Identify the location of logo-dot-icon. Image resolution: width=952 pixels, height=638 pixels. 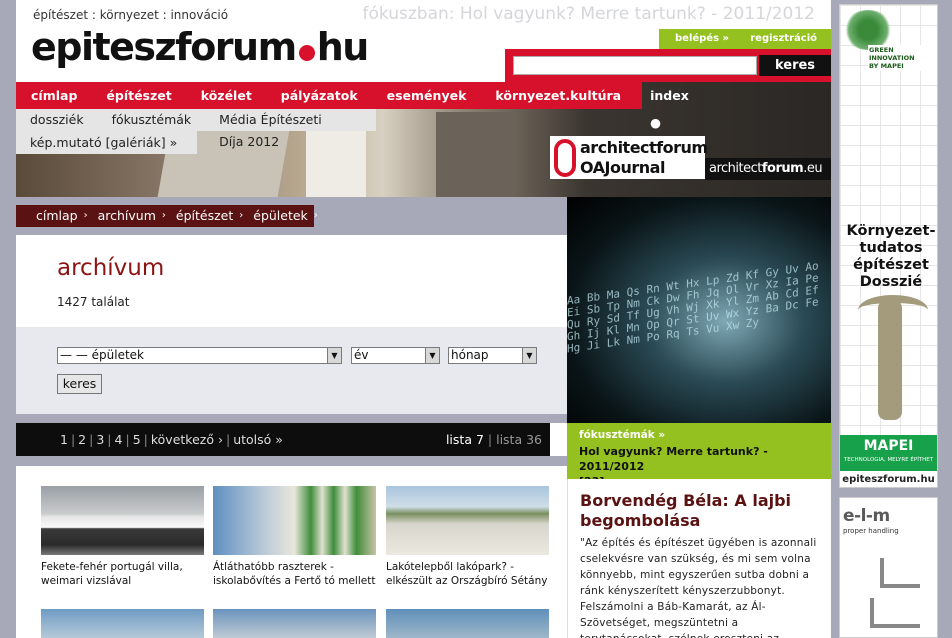
(306, 53).